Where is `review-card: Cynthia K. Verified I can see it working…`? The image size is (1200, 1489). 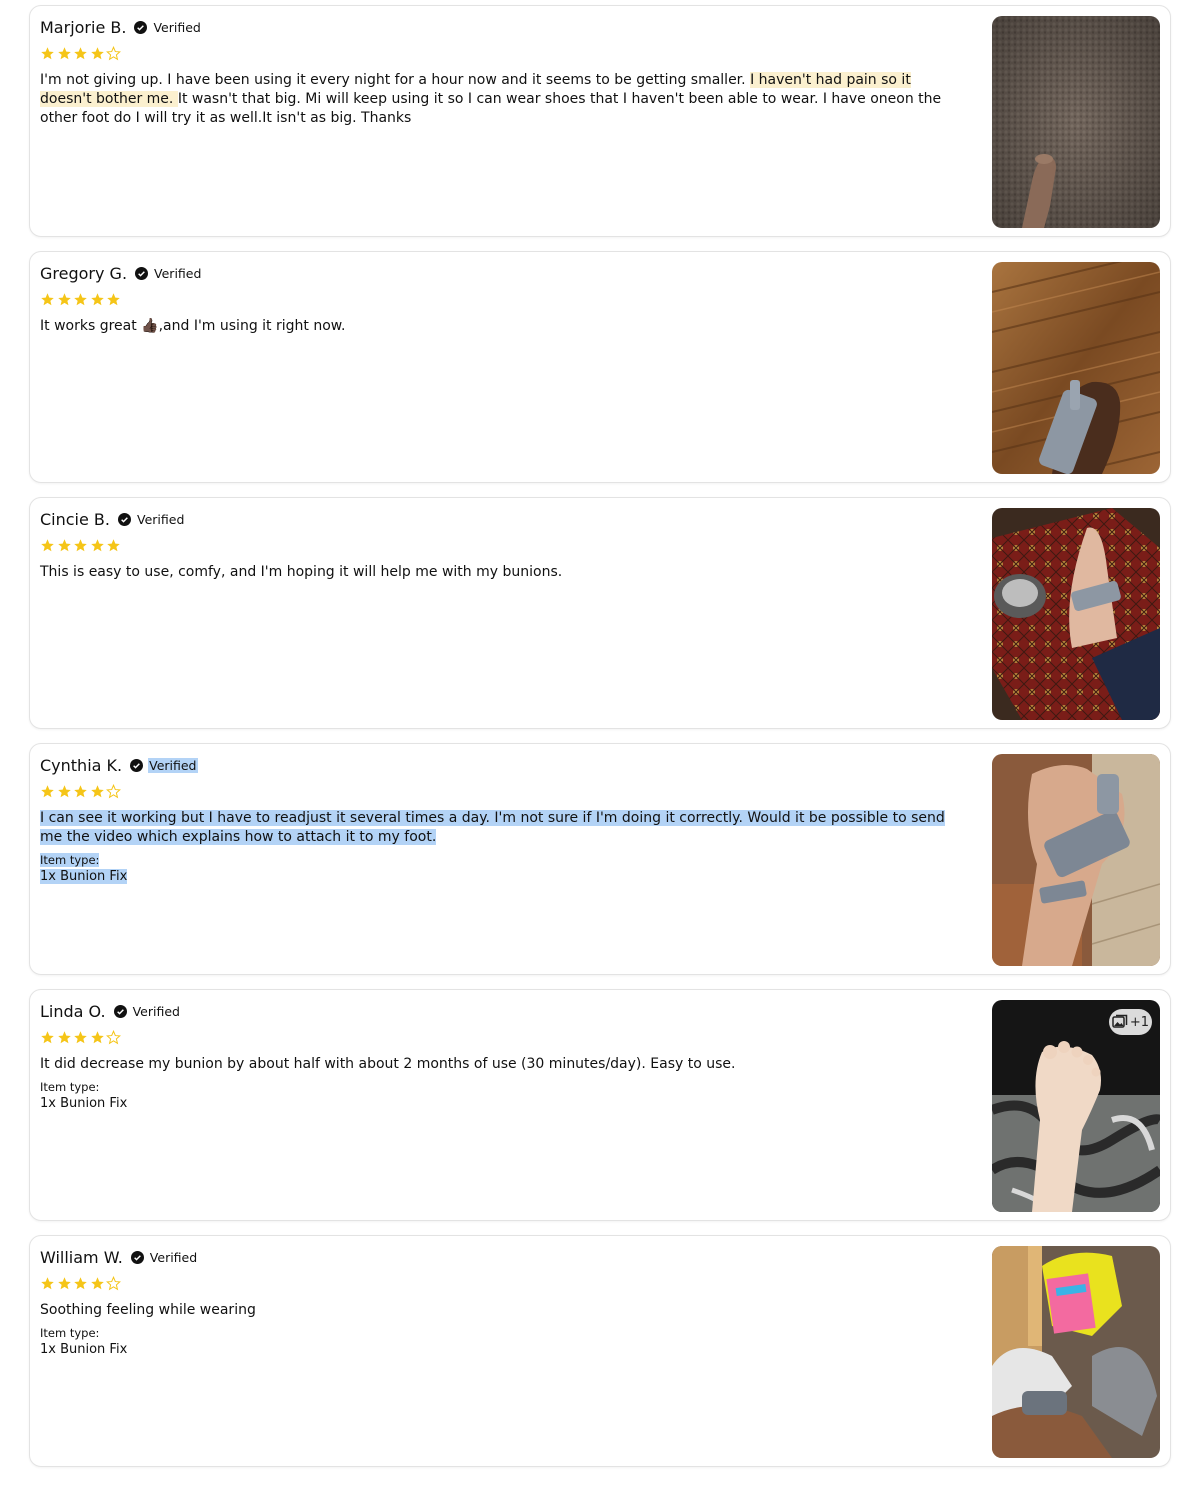 review-card: Cynthia K. Verified I can see it working… is located at coordinates (600, 859).